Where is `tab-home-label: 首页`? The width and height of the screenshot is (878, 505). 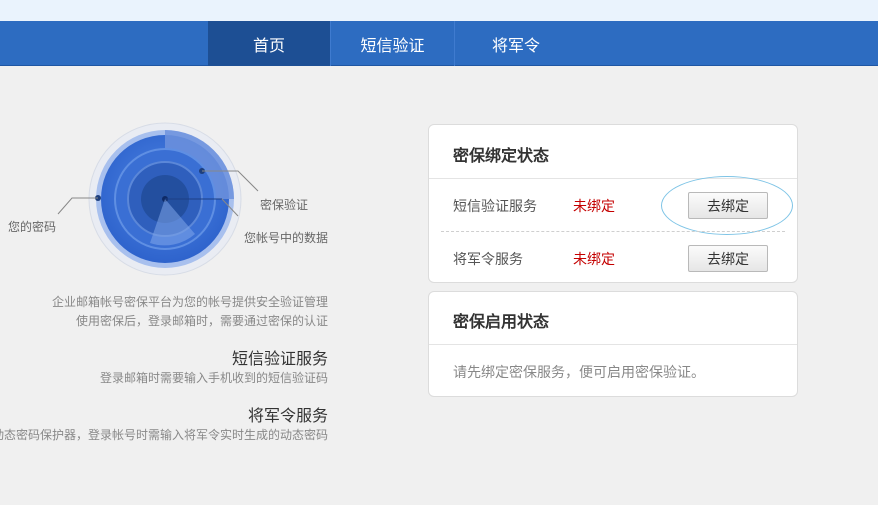 tab-home-label: 首页 is located at coordinates (268, 45).